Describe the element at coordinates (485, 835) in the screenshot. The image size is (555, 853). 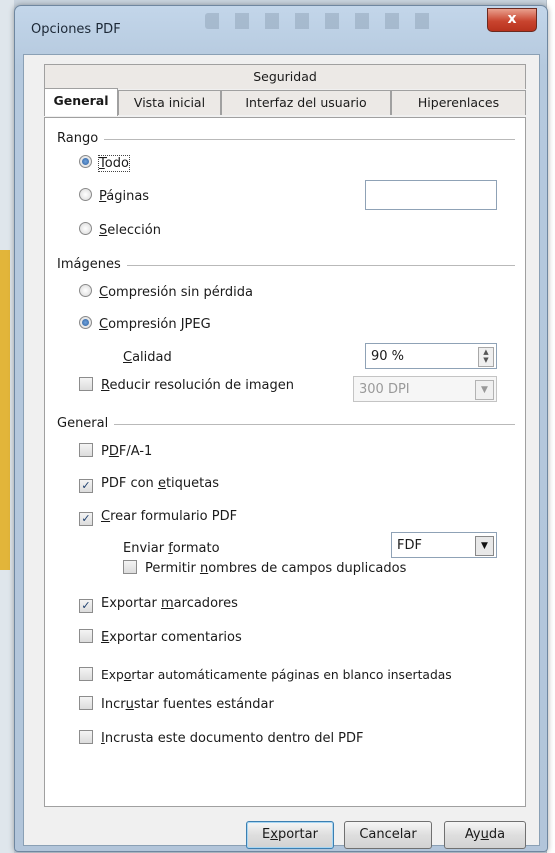
I see `ayuda-button: Ayuda` at that location.